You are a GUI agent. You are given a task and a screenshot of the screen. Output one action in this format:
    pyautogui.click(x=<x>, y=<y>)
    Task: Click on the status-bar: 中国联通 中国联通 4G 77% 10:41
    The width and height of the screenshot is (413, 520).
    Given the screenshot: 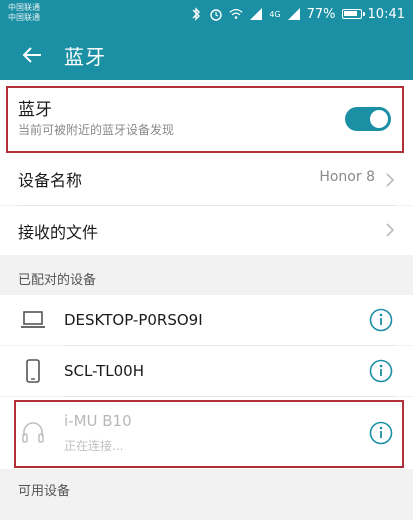 What is the action you would take?
    pyautogui.click(x=206, y=15)
    